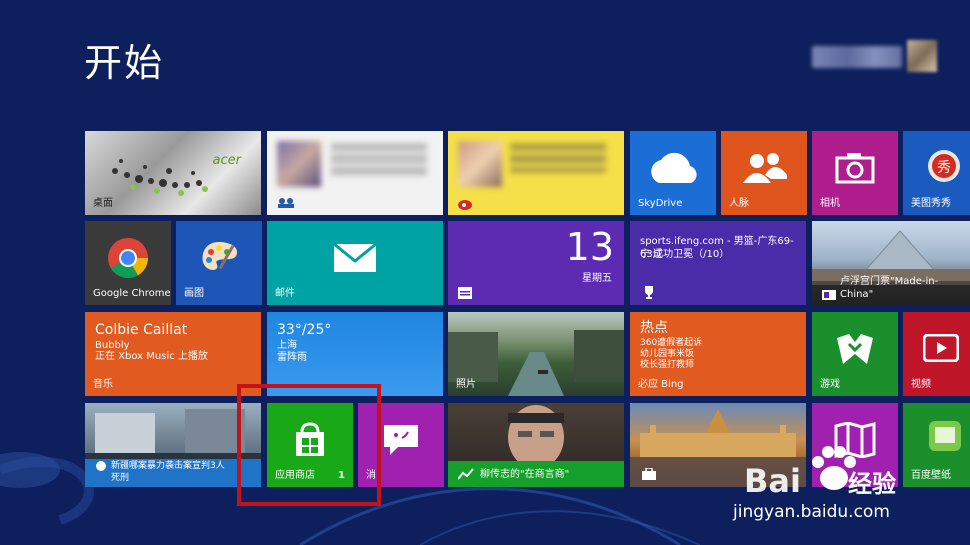 Image resolution: width=970 pixels, height=545 pixels. I want to click on tile-label: 必应 Bing, so click(661, 384).